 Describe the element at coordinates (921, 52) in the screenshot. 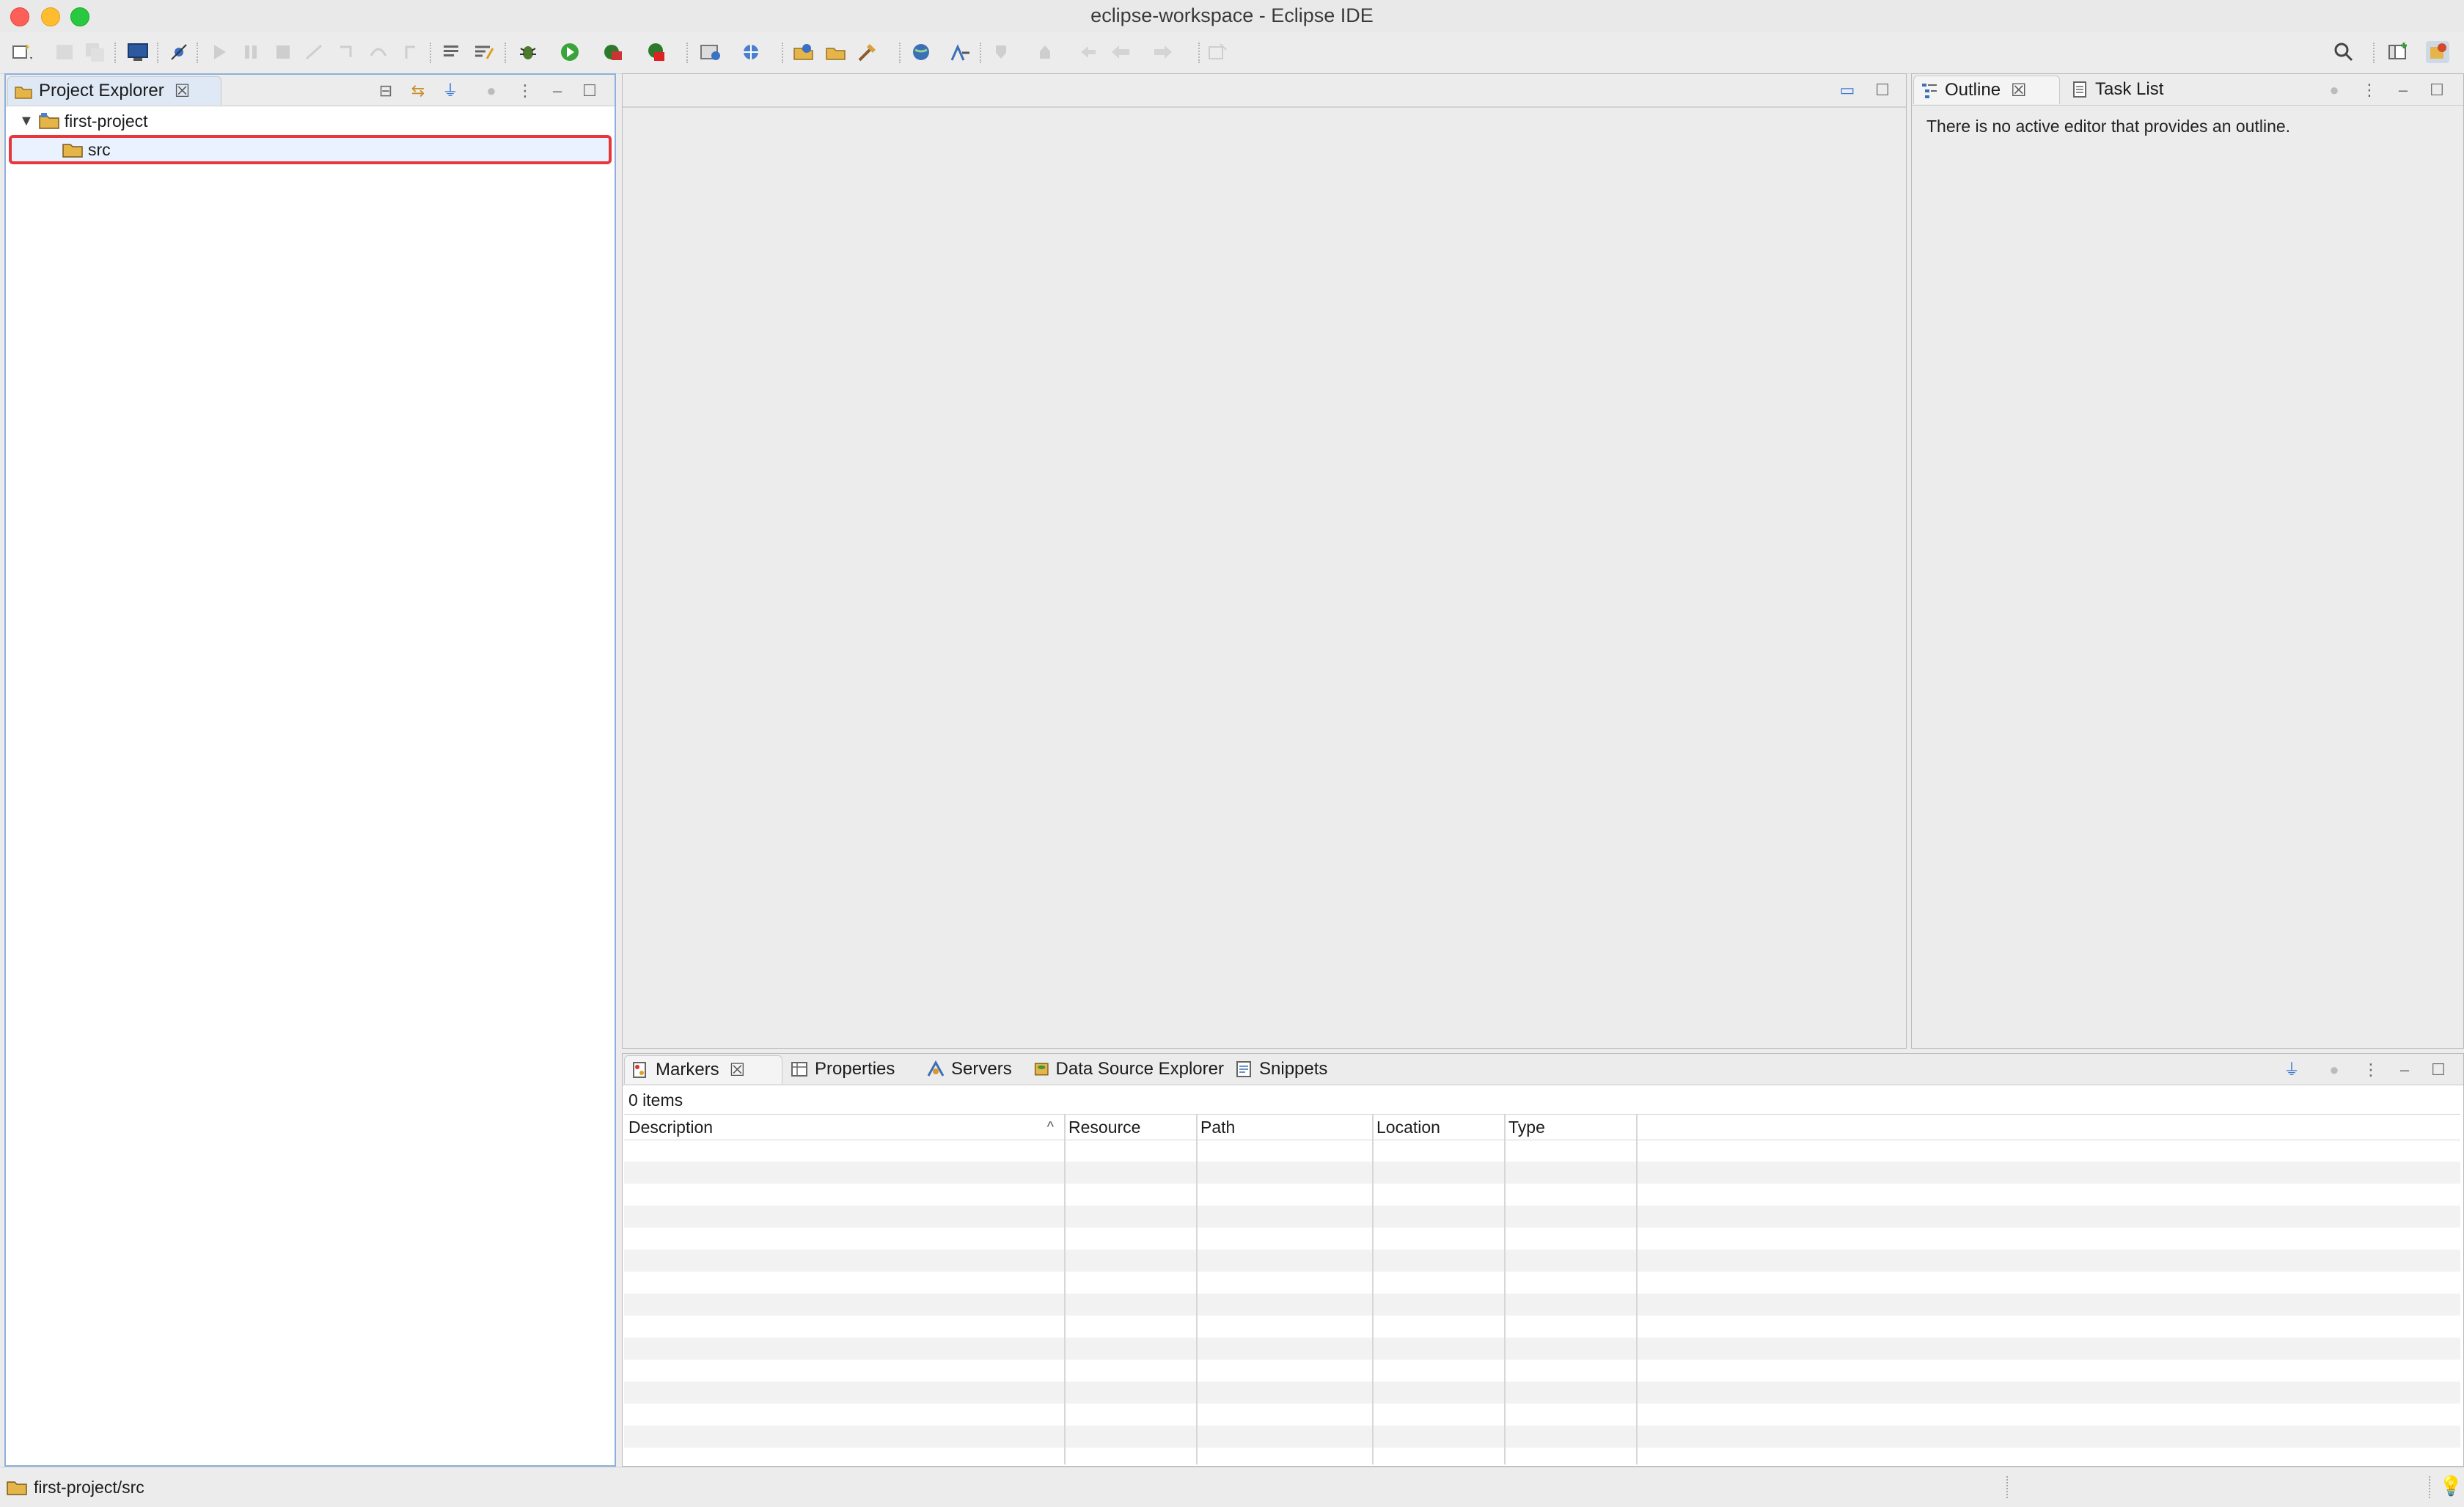

I see `open-browser-icon` at that location.